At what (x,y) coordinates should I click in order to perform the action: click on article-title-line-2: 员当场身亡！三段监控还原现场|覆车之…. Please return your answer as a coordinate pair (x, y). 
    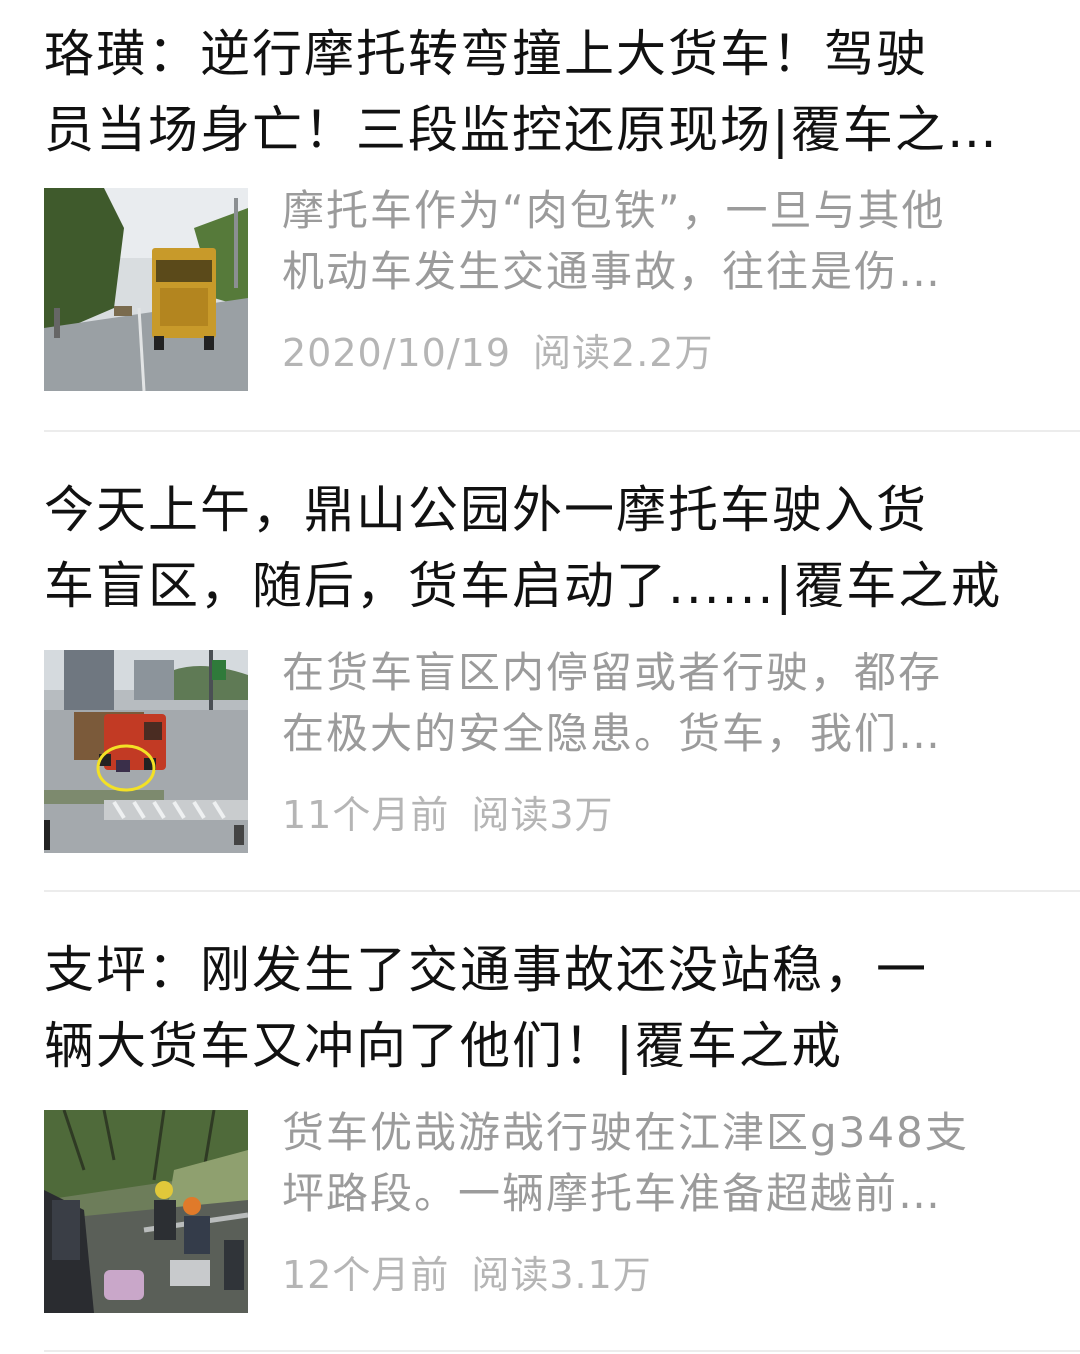
    Looking at the image, I should click on (521, 130).